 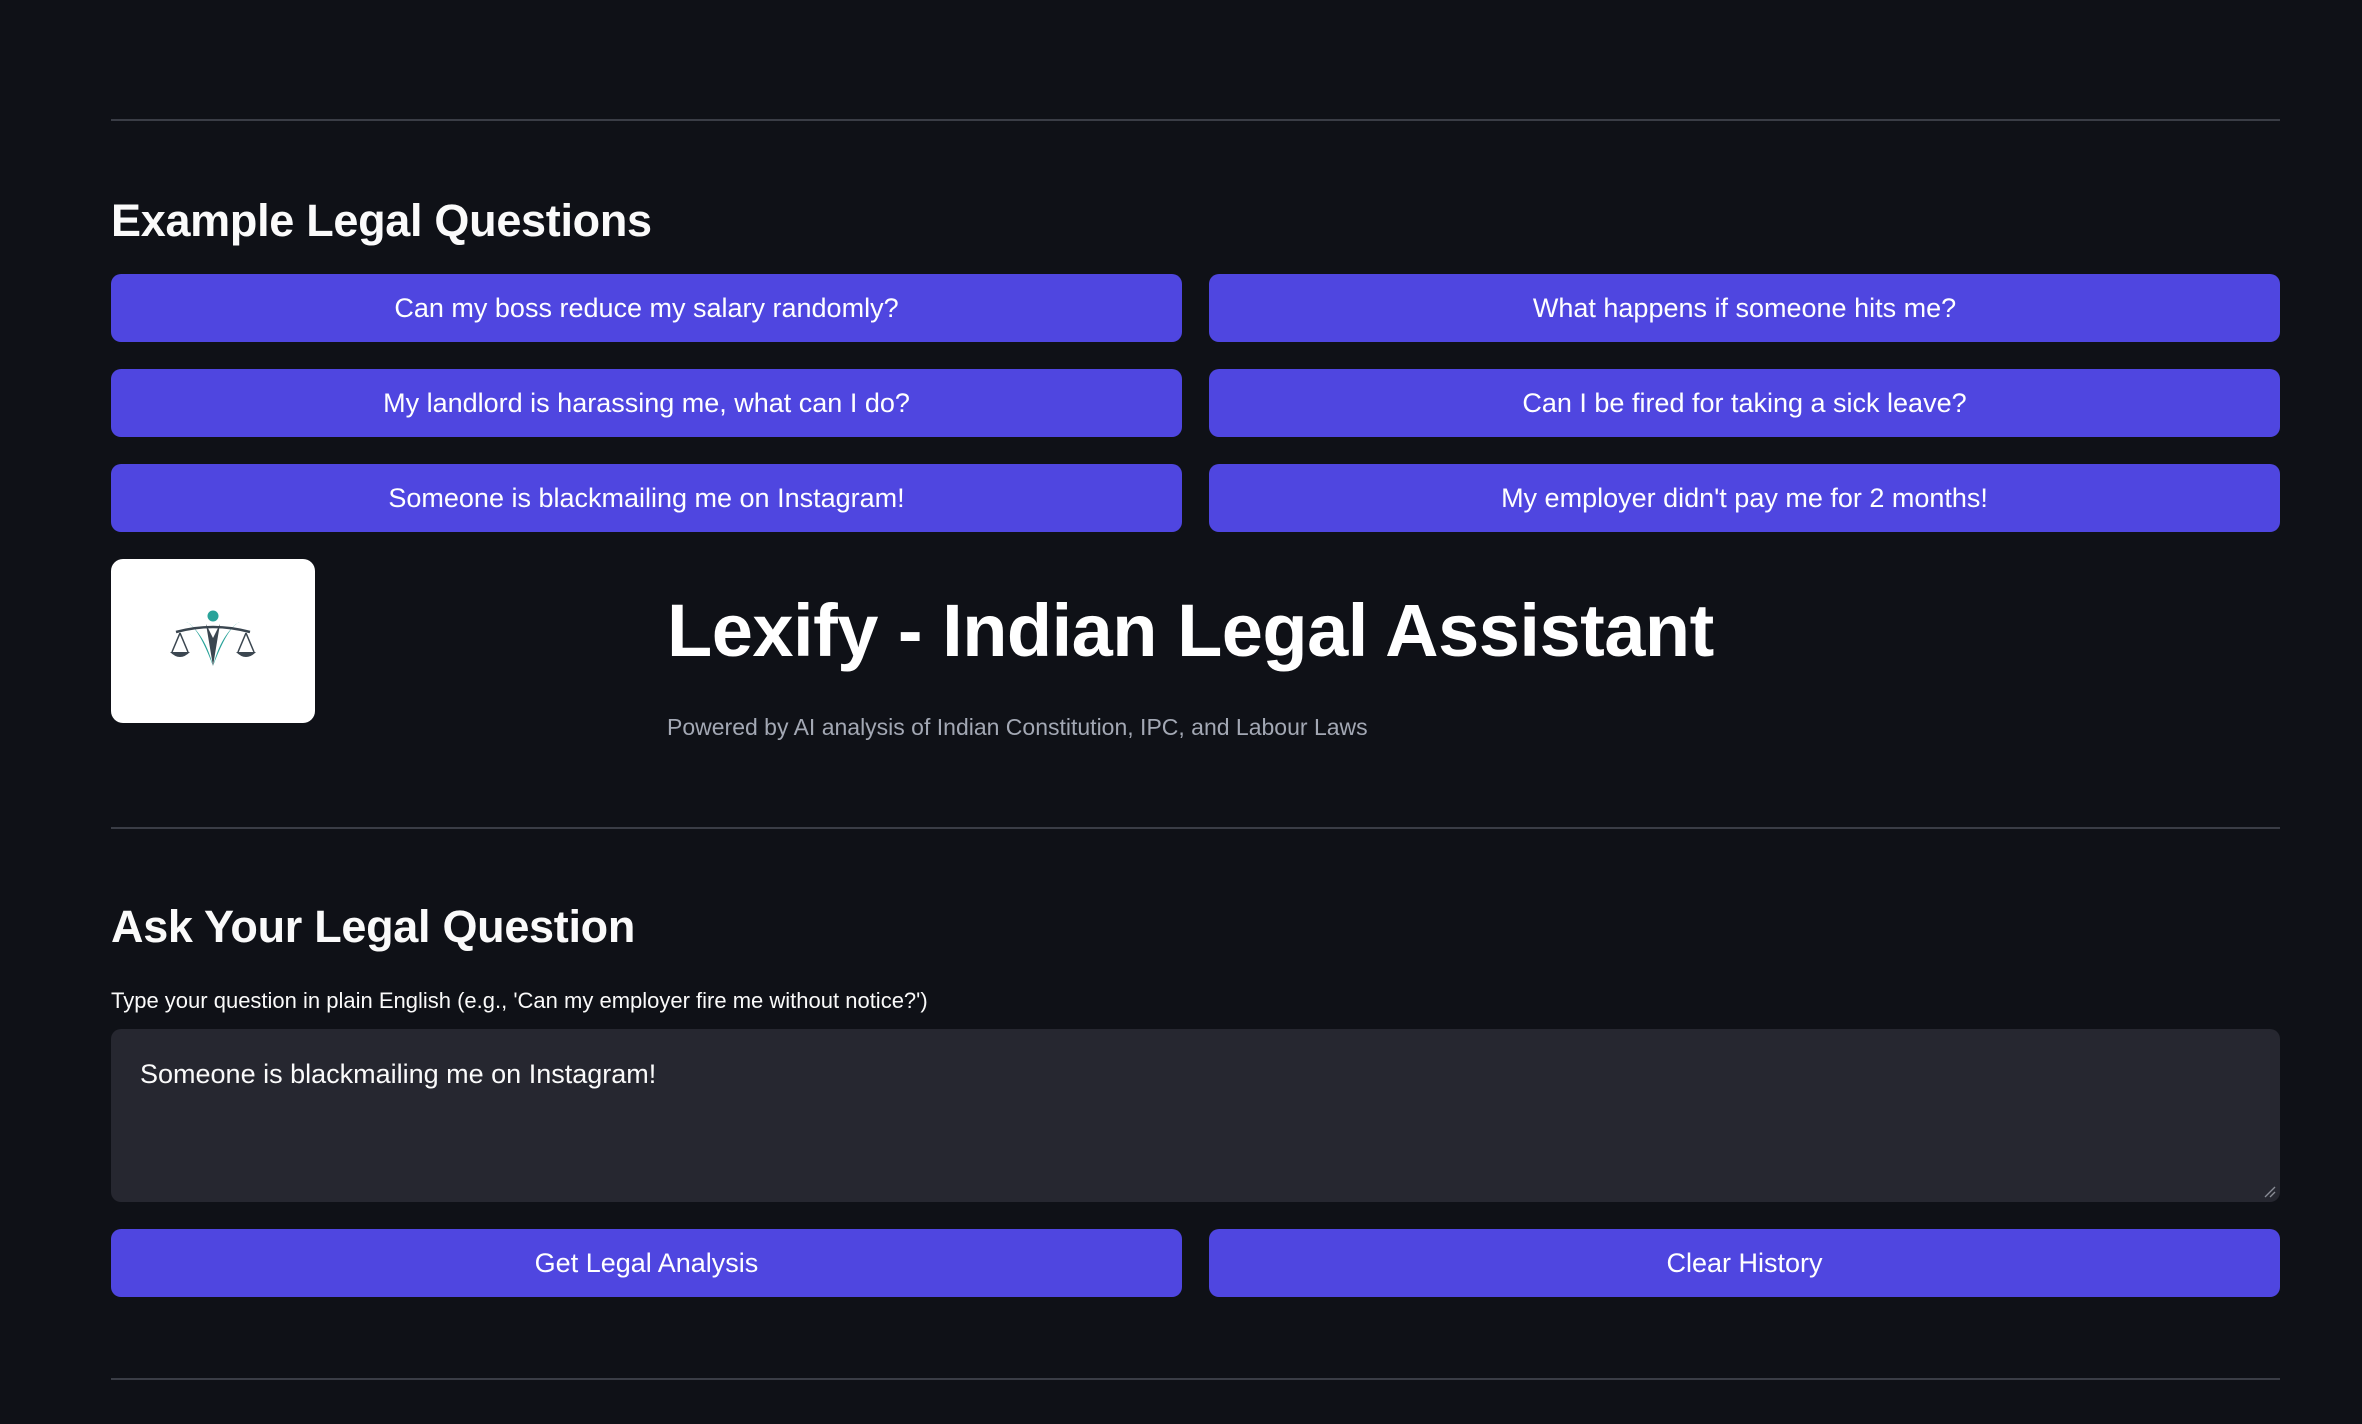 What do you see at coordinates (381, 220) in the screenshot?
I see `examples-heading: Example Legal Questions` at bounding box center [381, 220].